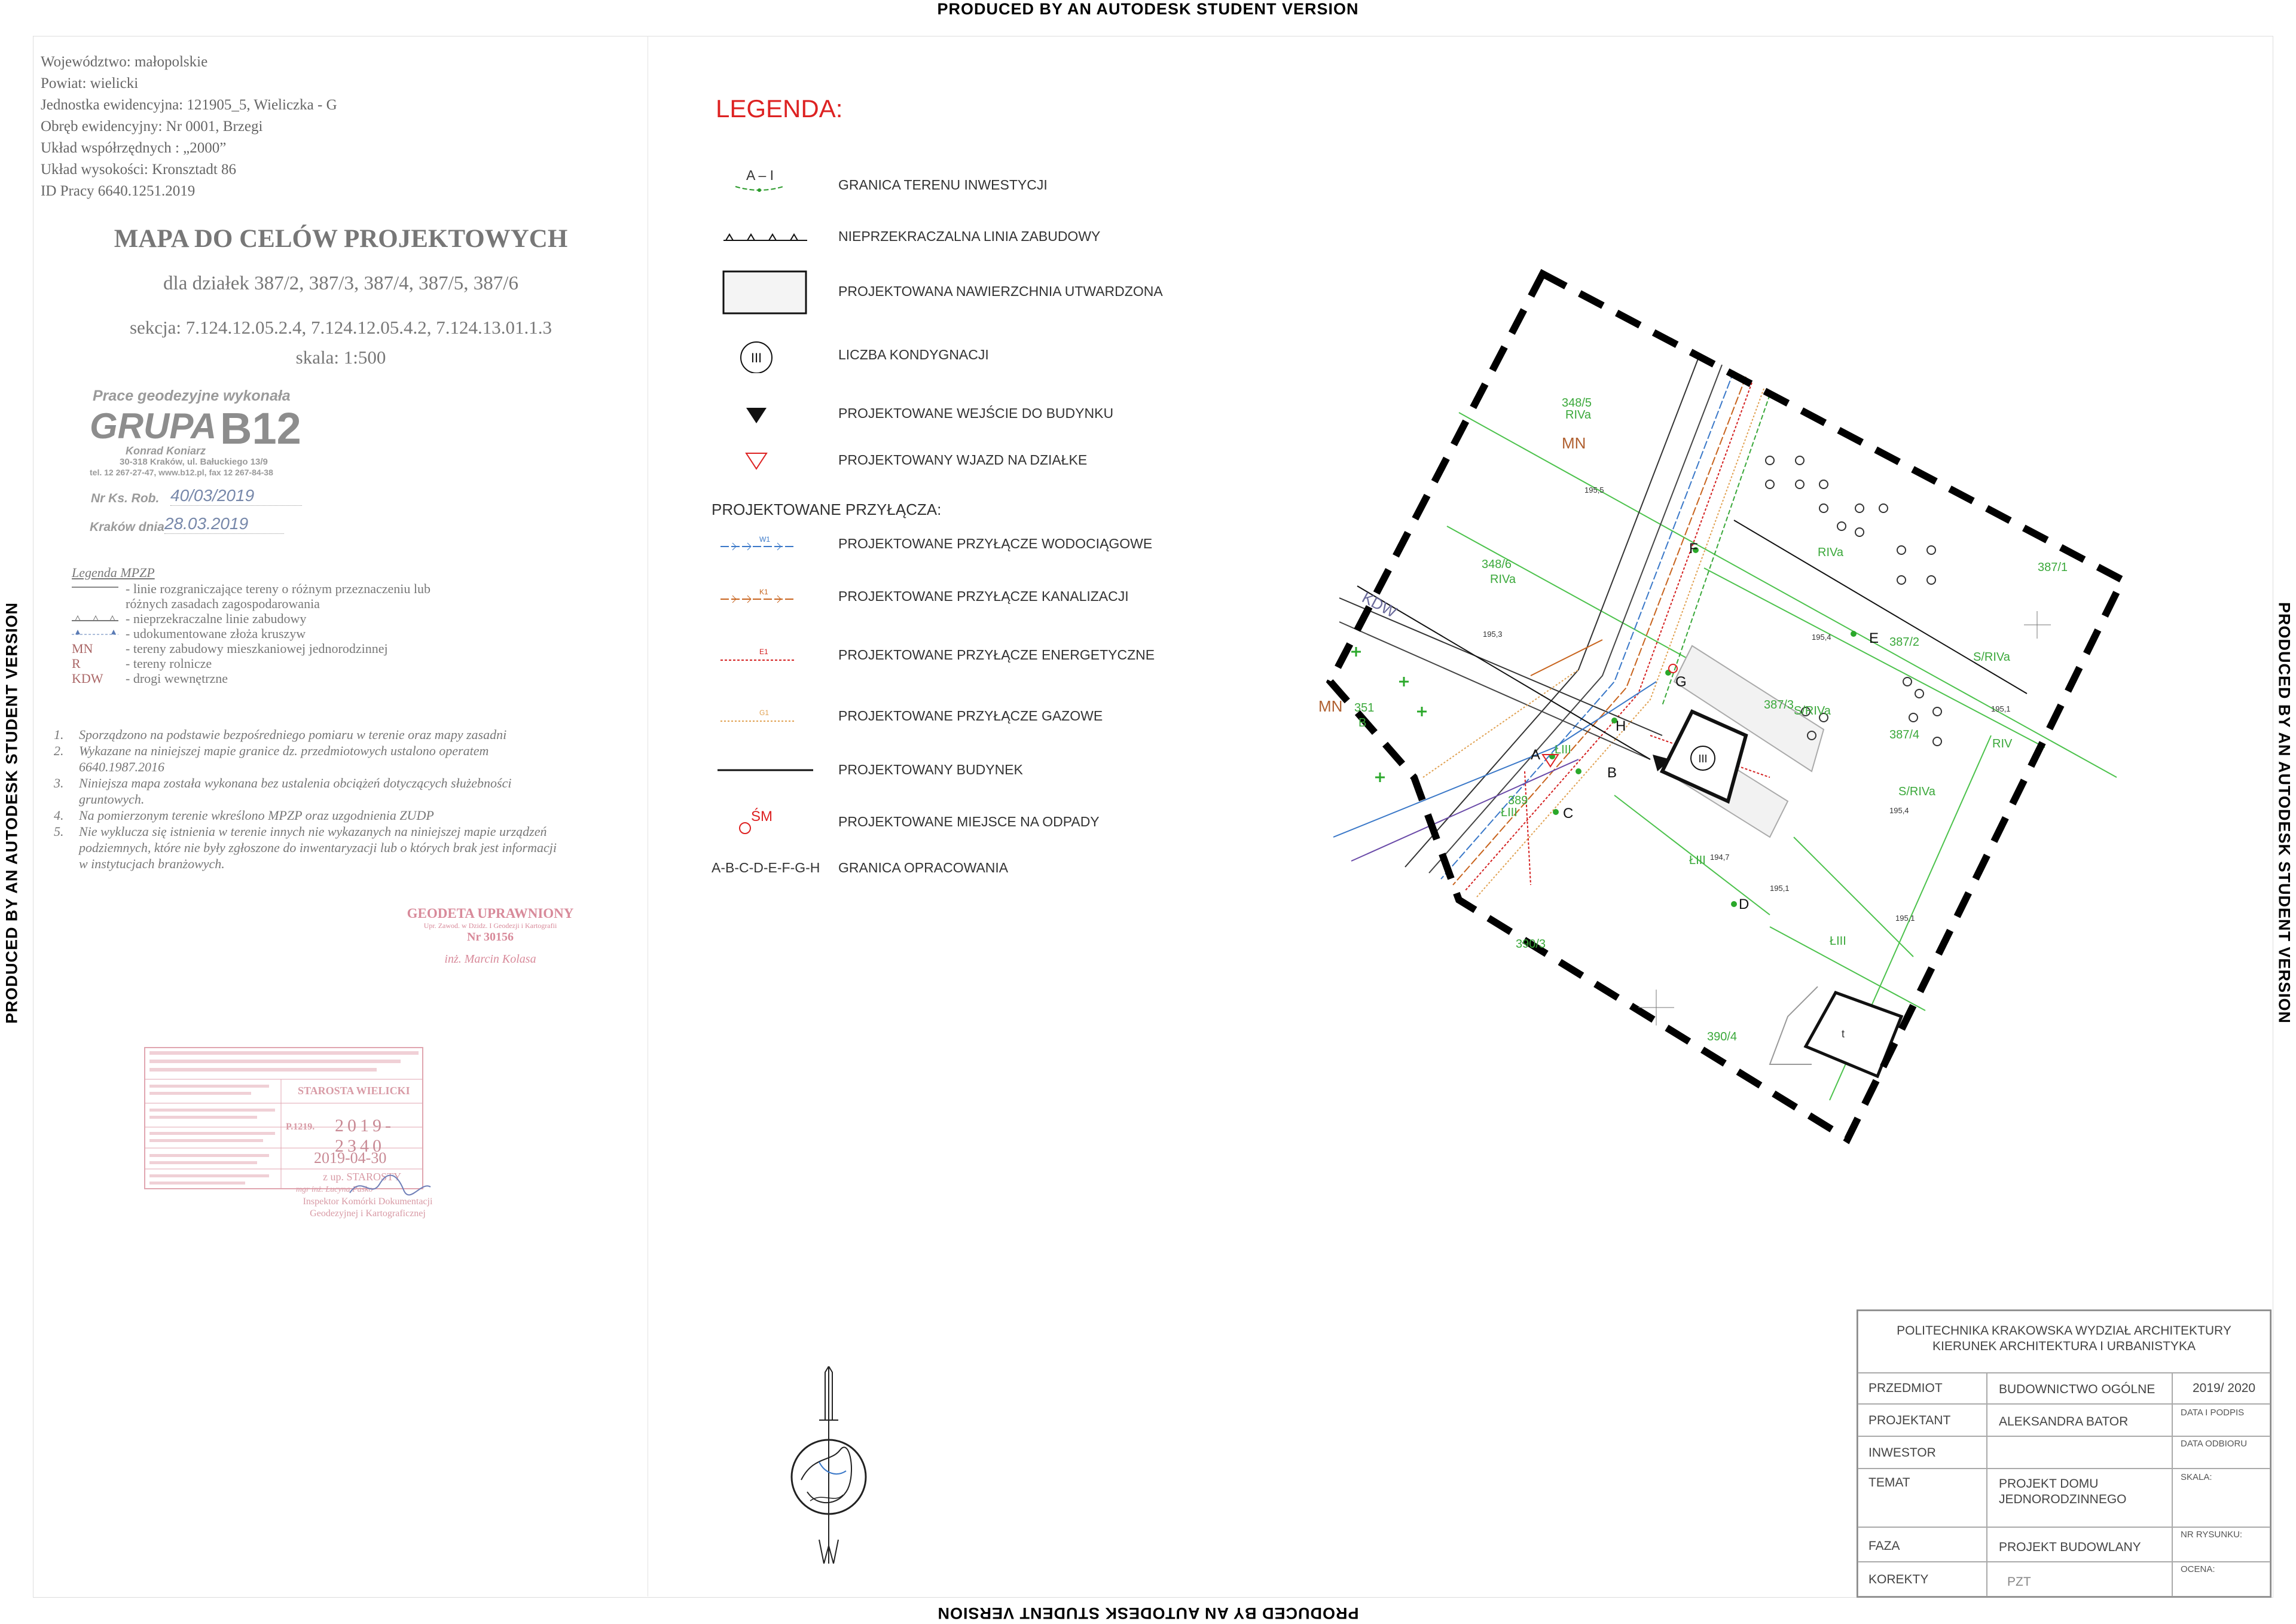  I want to click on zone-lines, so click(1781, 756).